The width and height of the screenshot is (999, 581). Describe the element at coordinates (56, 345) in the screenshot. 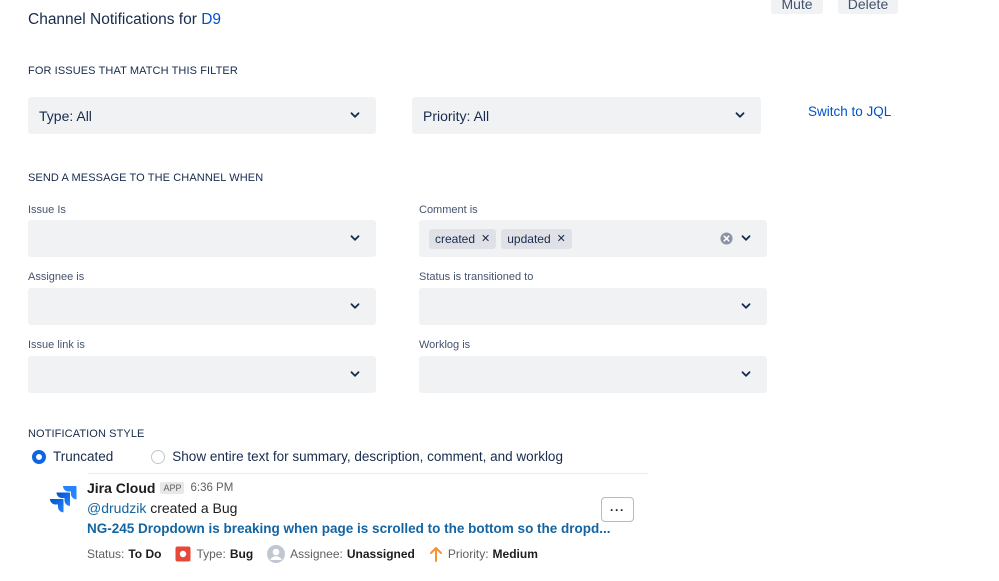

I see `issue-link-label: Issue link is` at that location.